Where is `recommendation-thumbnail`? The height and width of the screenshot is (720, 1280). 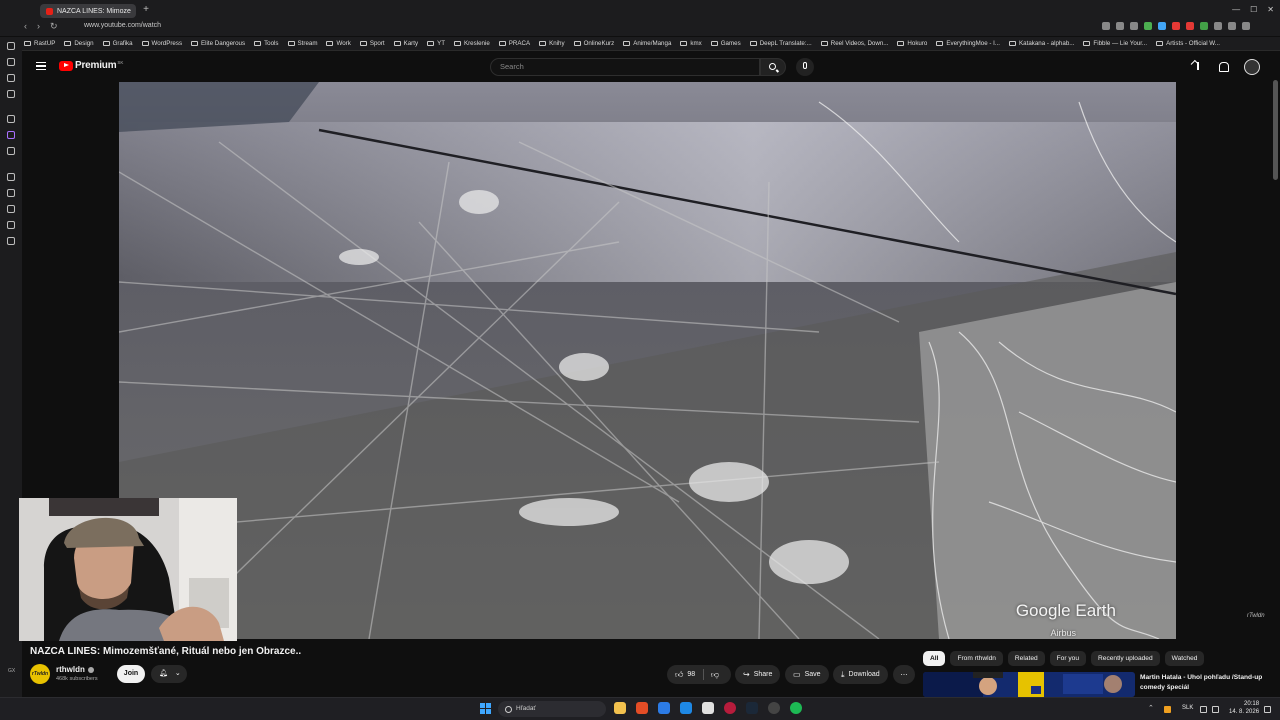
recommendation-thumbnail is located at coordinates (1029, 684).